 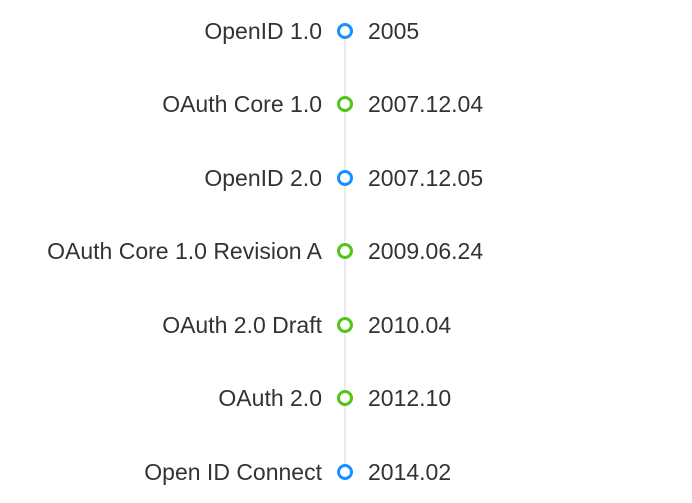 What do you see at coordinates (410, 325) in the screenshot?
I see `timeline-item-date: 2010.04` at bounding box center [410, 325].